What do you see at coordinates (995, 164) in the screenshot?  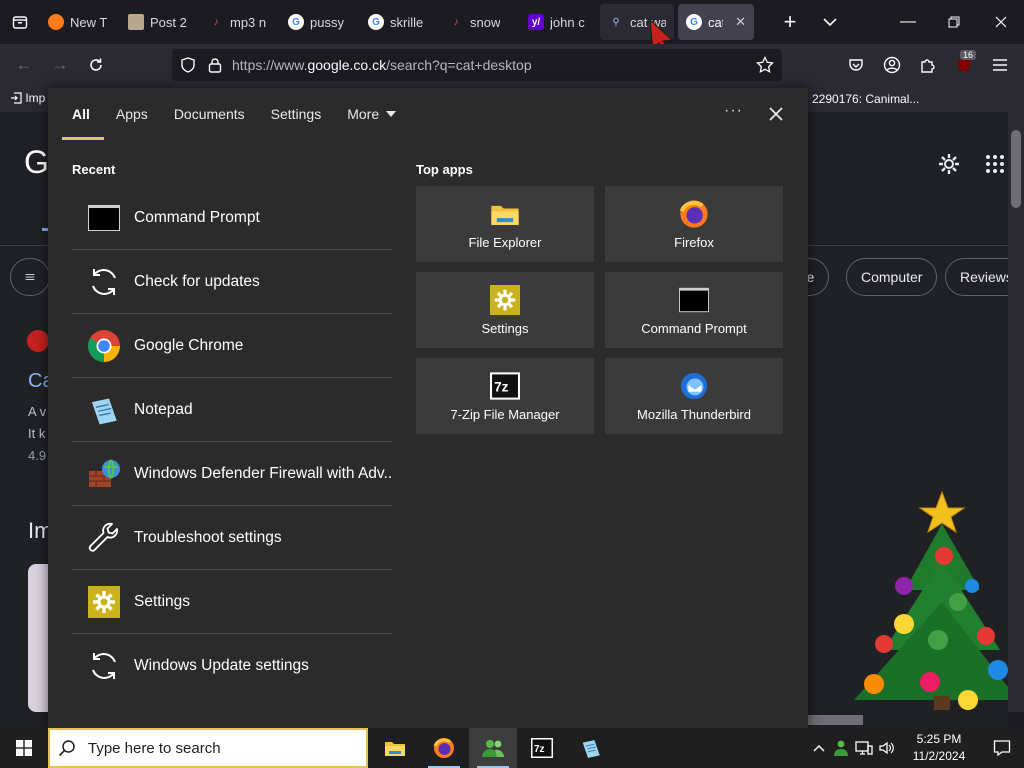 I see `google-apps-grid-icon` at bounding box center [995, 164].